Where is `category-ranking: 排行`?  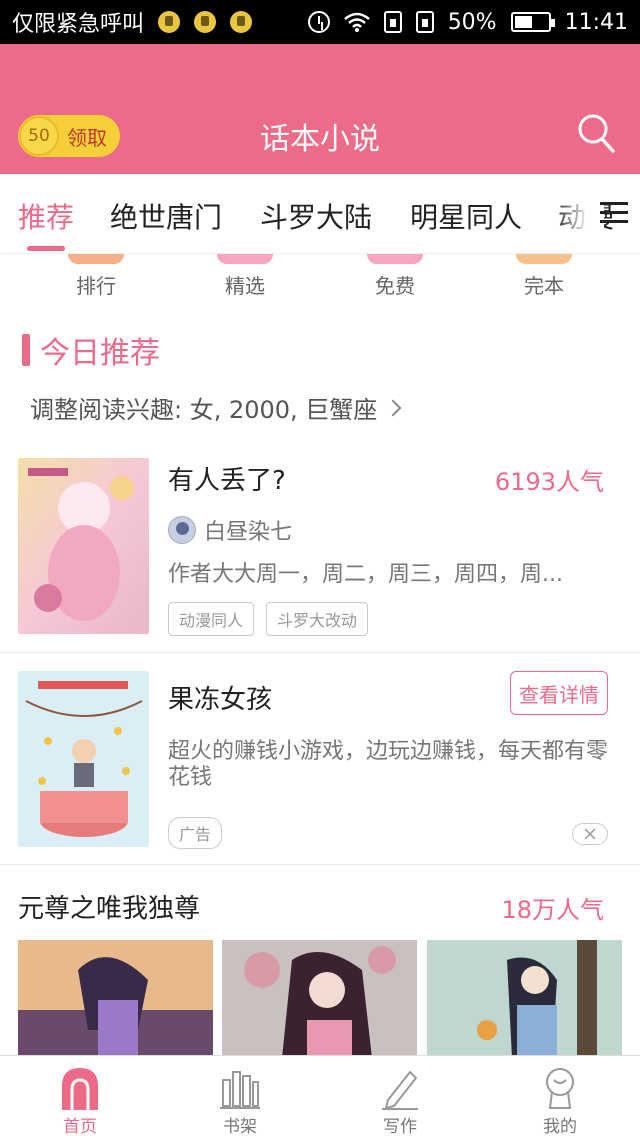
category-ranking: 排行 is located at coordinates (96, 276).